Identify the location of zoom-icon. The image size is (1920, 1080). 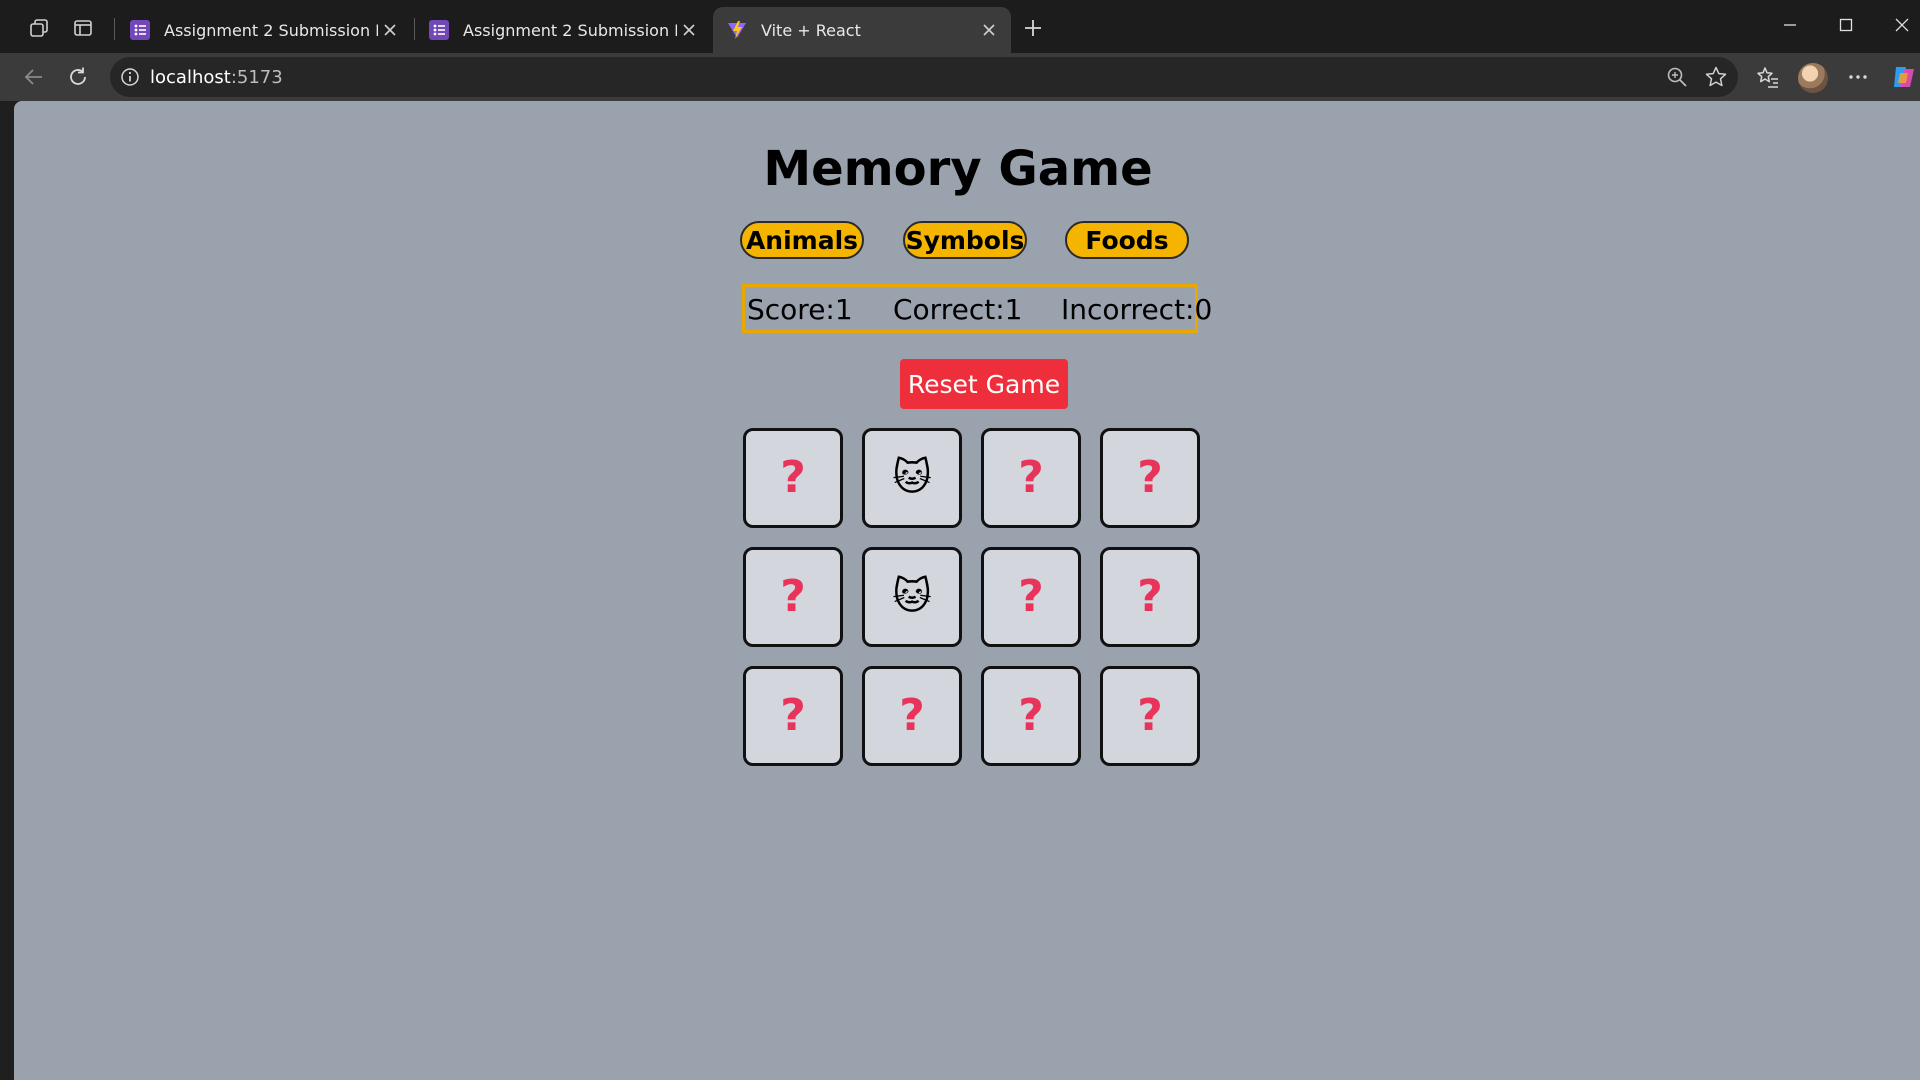
(1677, 77).